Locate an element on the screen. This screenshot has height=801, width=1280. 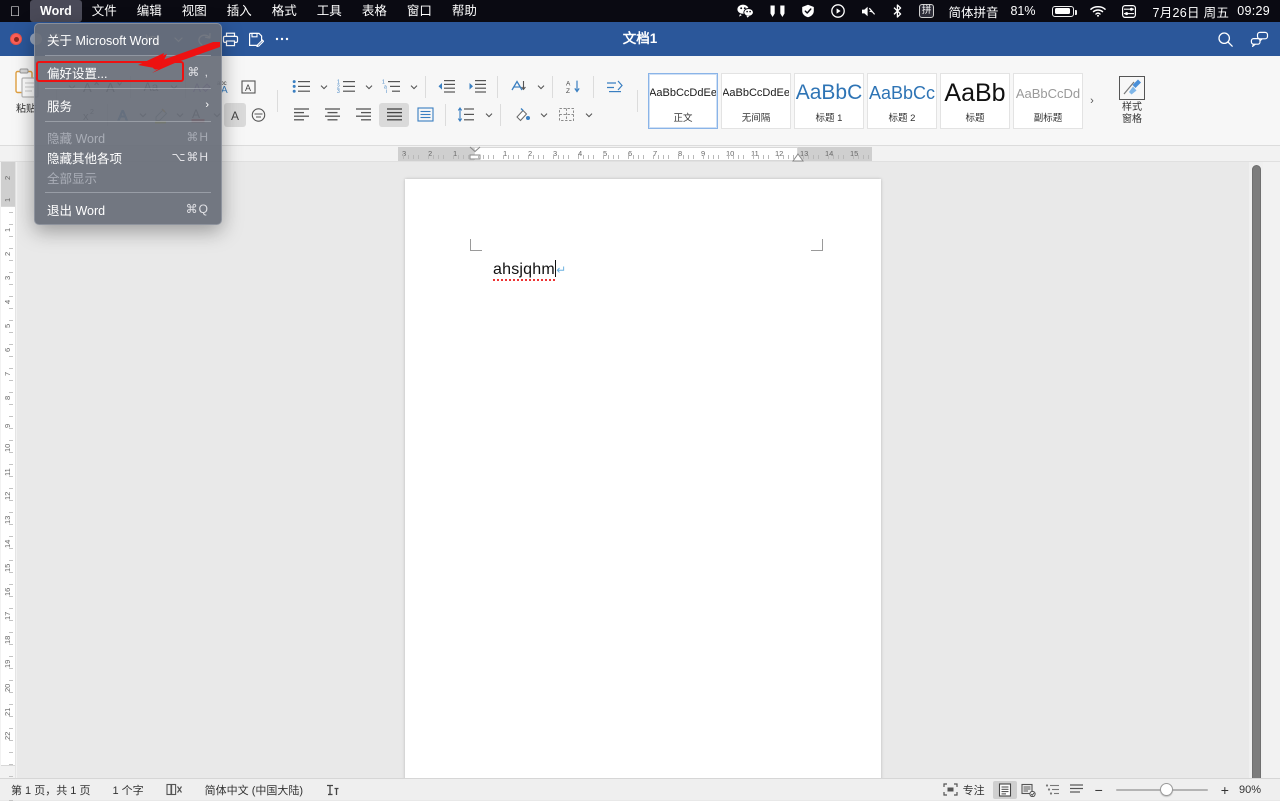
multilevel-list-icon: 1ai is located at coordinates (391, 87).